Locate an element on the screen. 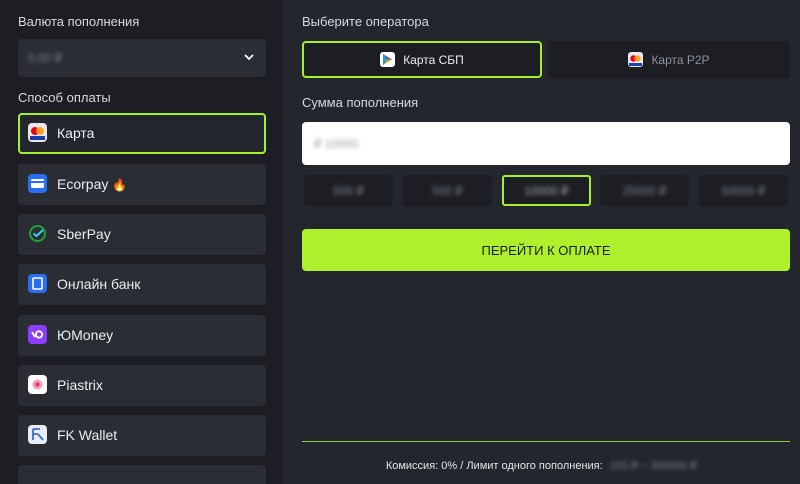  method-label: SberPay is located at coordinates (84, 234).